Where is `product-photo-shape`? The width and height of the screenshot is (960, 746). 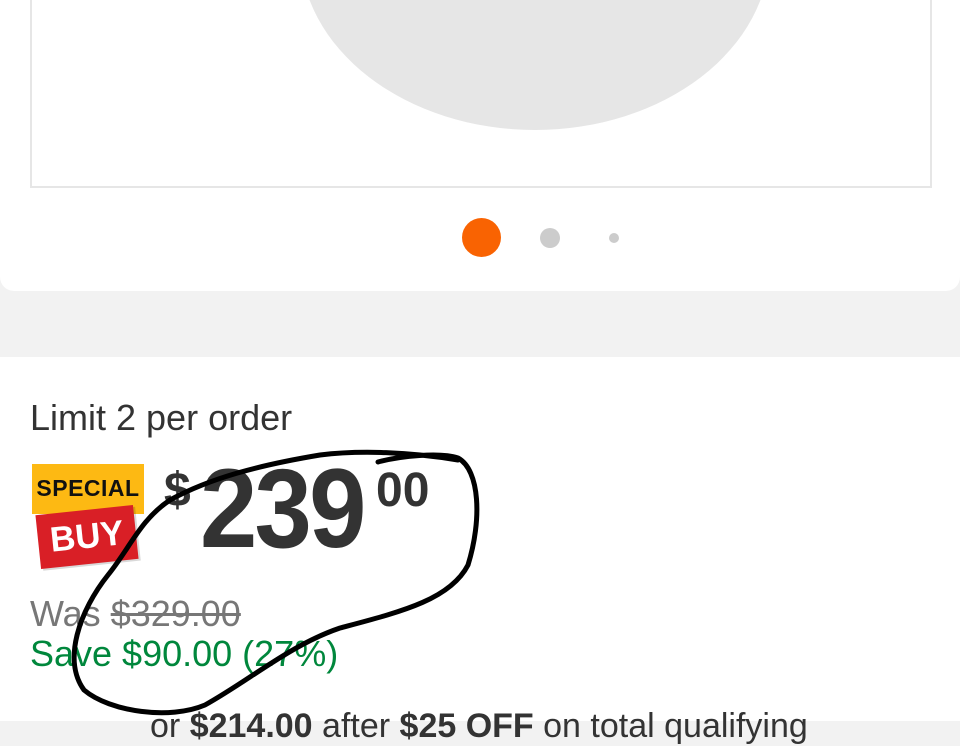 product-photo-shape is located at coordinates (535, 65).